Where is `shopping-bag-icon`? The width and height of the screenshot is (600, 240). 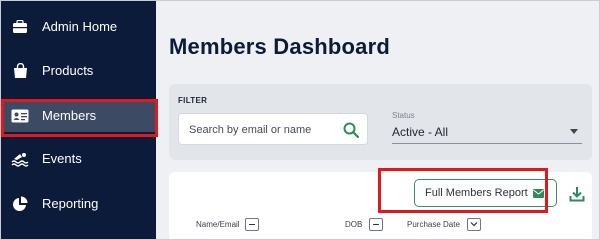
shopping-bag-icon is located at coordinates (20, 71).